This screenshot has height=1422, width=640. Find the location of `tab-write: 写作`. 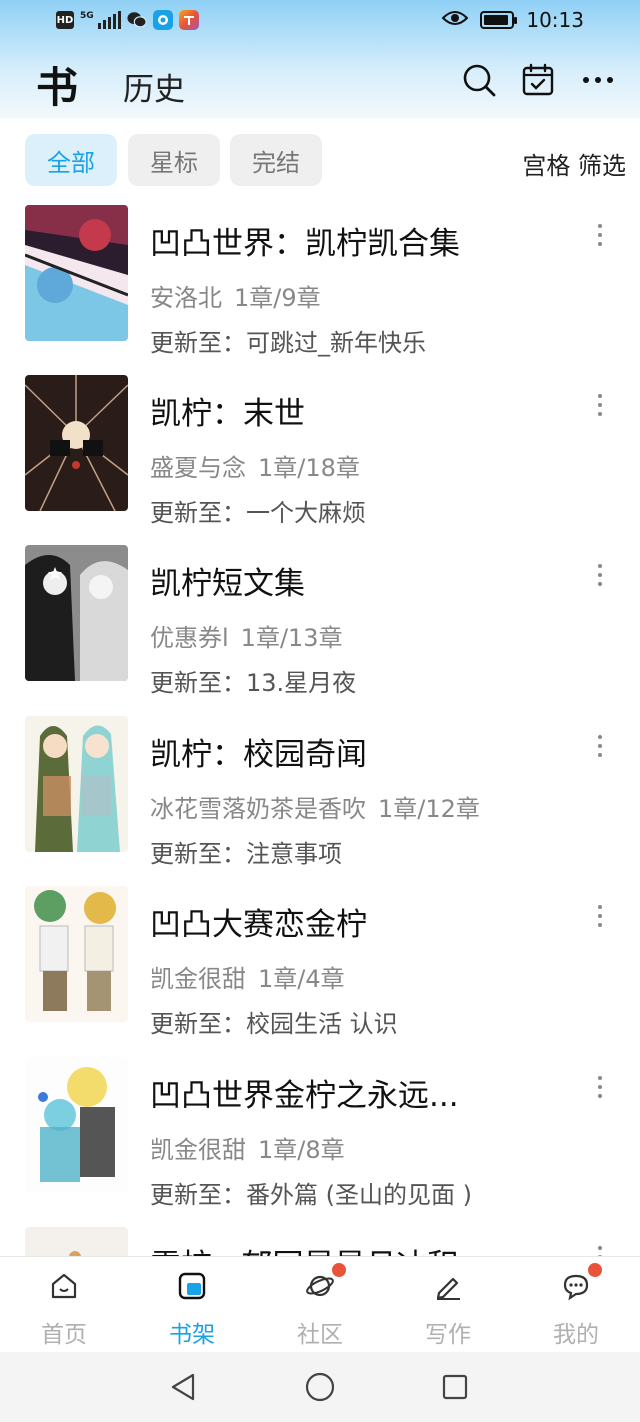

tab-write: 写作 is located at coordinates (448, 1305).